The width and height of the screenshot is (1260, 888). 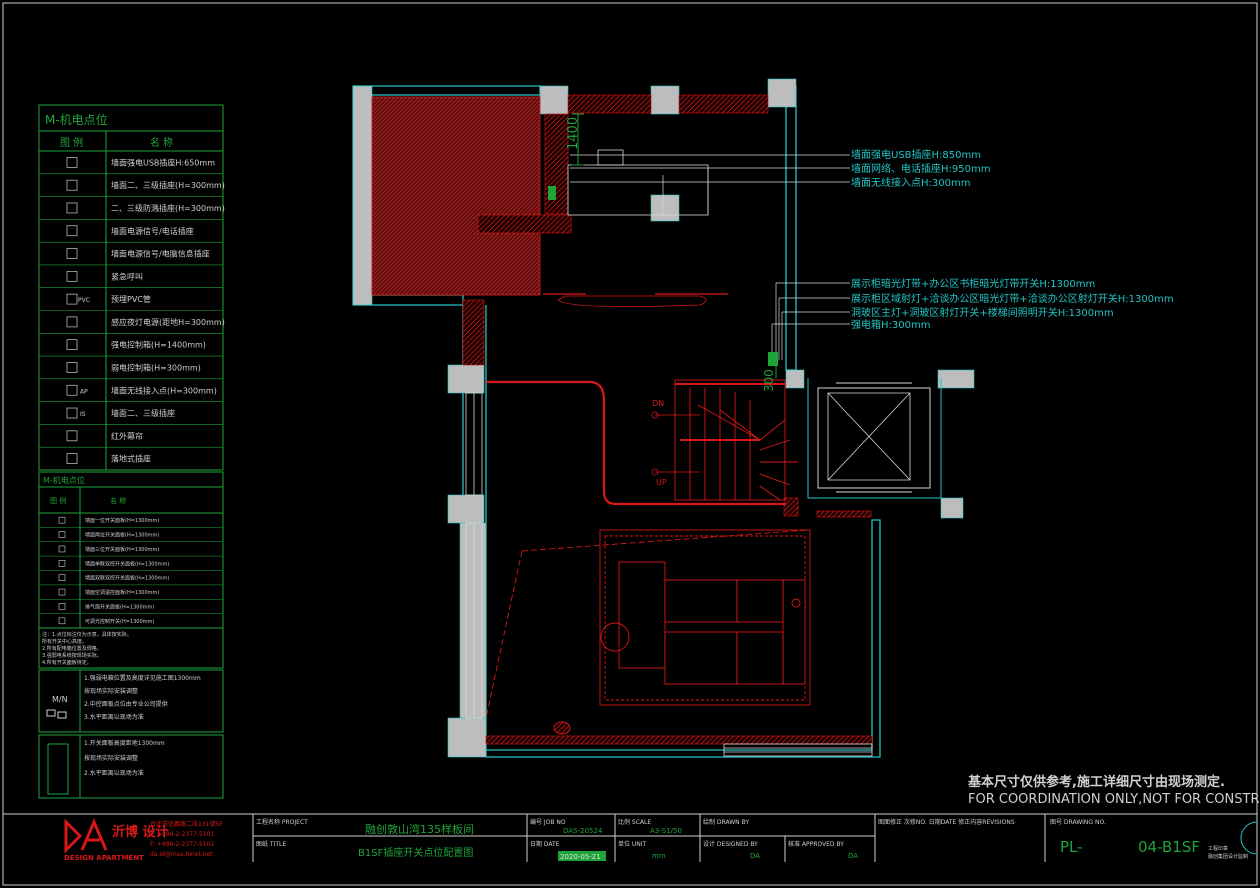 What do you see at coordinates (456, 196) in the screenshot?
I see `hatched-cabinet` at bounding box center [456, 196].